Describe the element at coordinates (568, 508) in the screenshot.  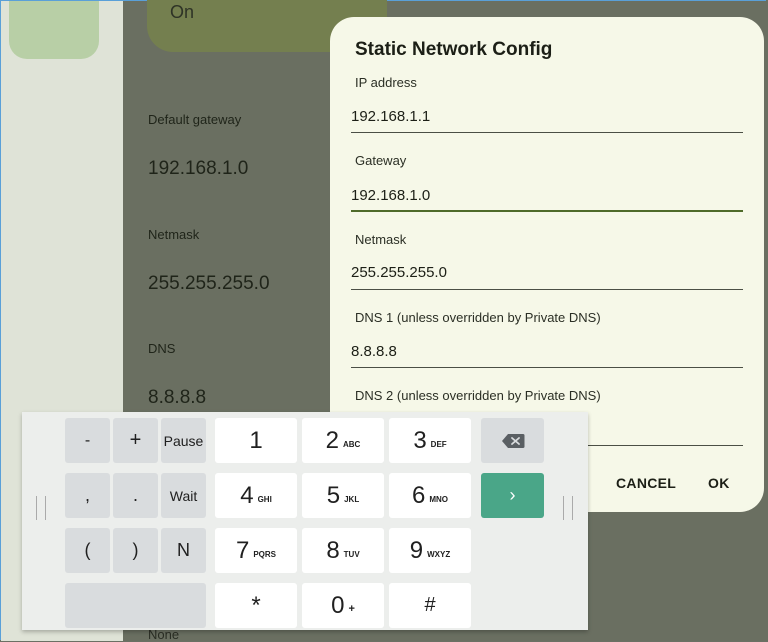
I see `right-drag-handle` at that location.